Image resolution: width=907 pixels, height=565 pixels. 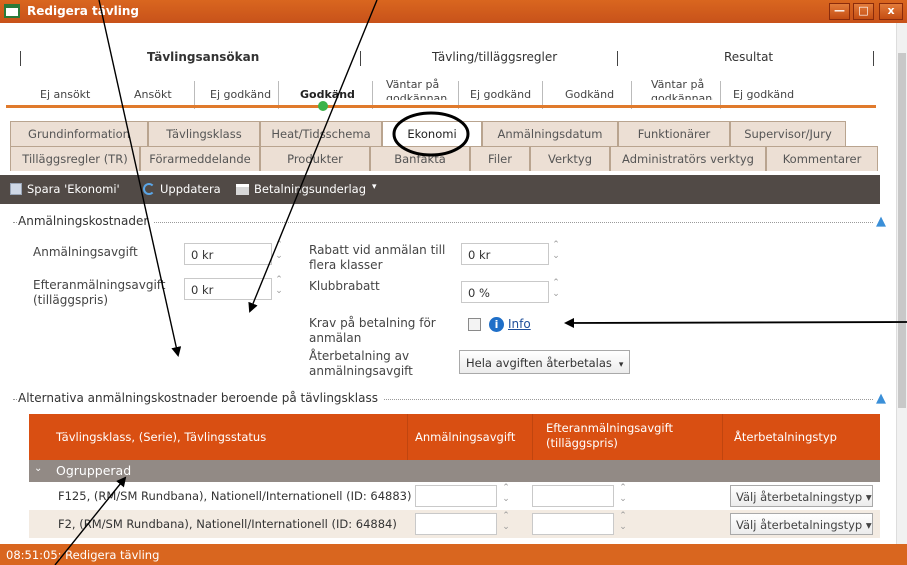 I want to click on scrollbar-thumb, so click(x=902, y=230).